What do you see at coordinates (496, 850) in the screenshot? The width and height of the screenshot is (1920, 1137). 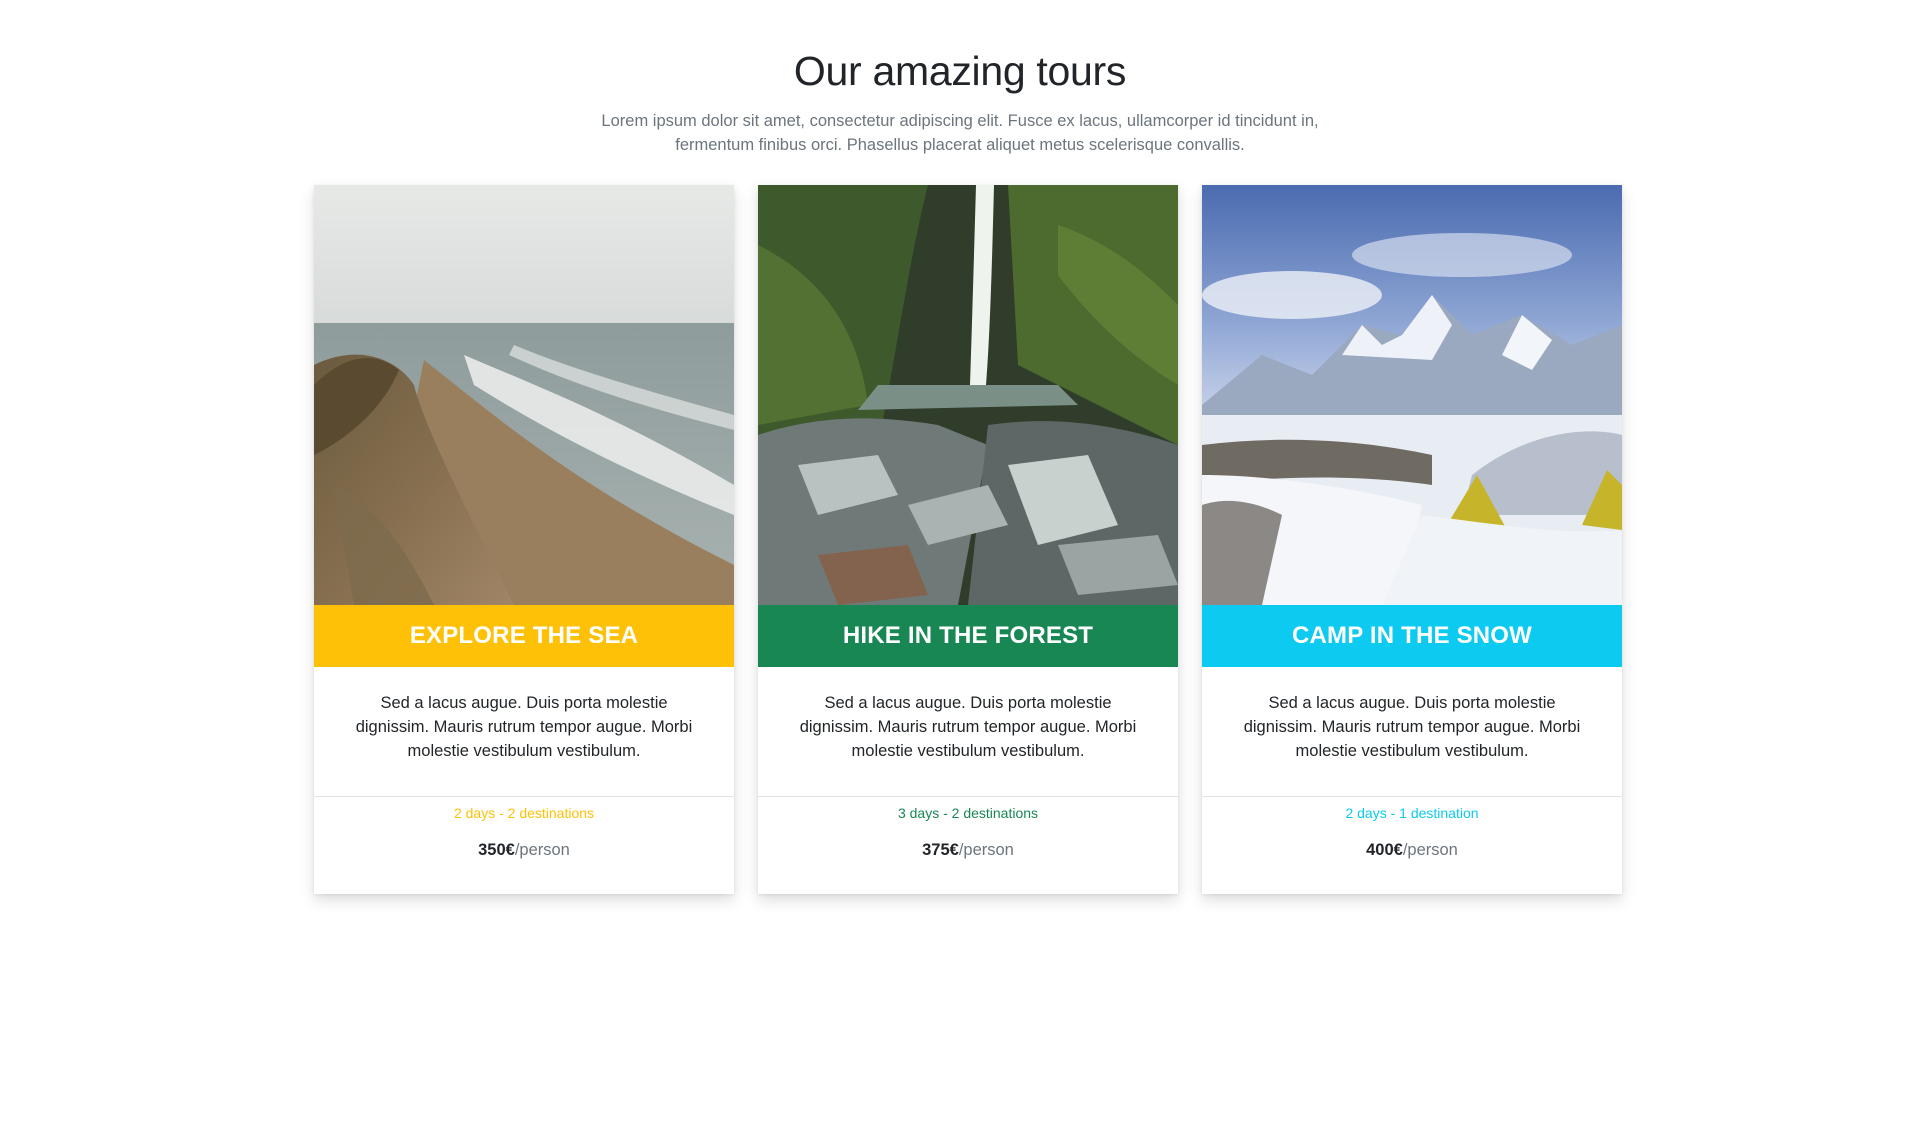 I see `price-amount: 350€` at bounding box center [496, 850].